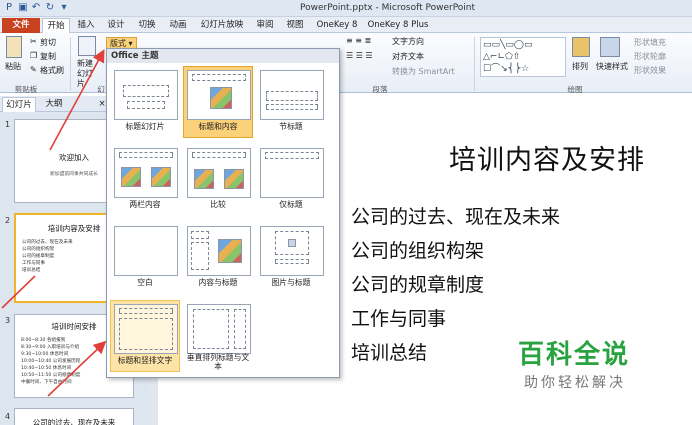  Describe the element at coordinates (33, 263) in the screenshot. I see `thumbnail-line: 工作与同事` at that location.